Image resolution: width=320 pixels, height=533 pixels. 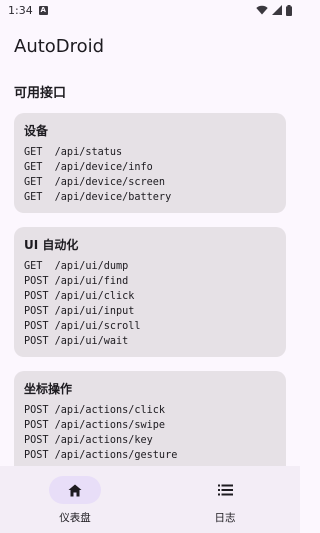 I want to click on nav-item-logs: 日志, so click(x=225, y=499).